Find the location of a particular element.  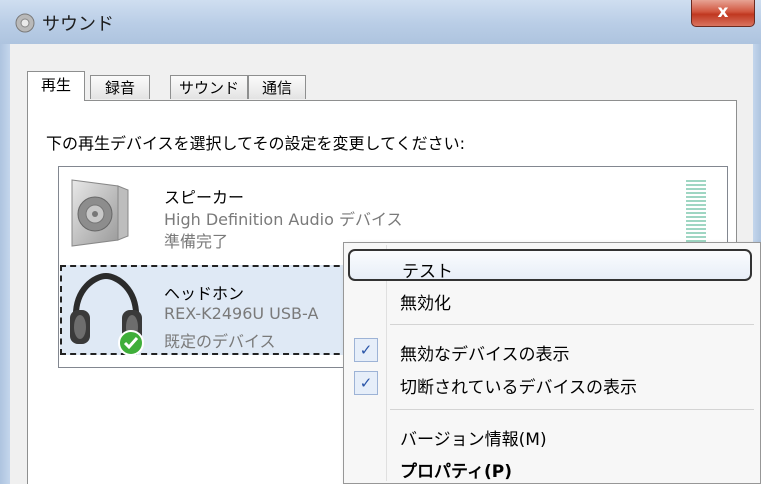

menu-item-show-disconnected-devices: ✓ 切断されているデバイスの表示 is located at coordinates (550, 383).